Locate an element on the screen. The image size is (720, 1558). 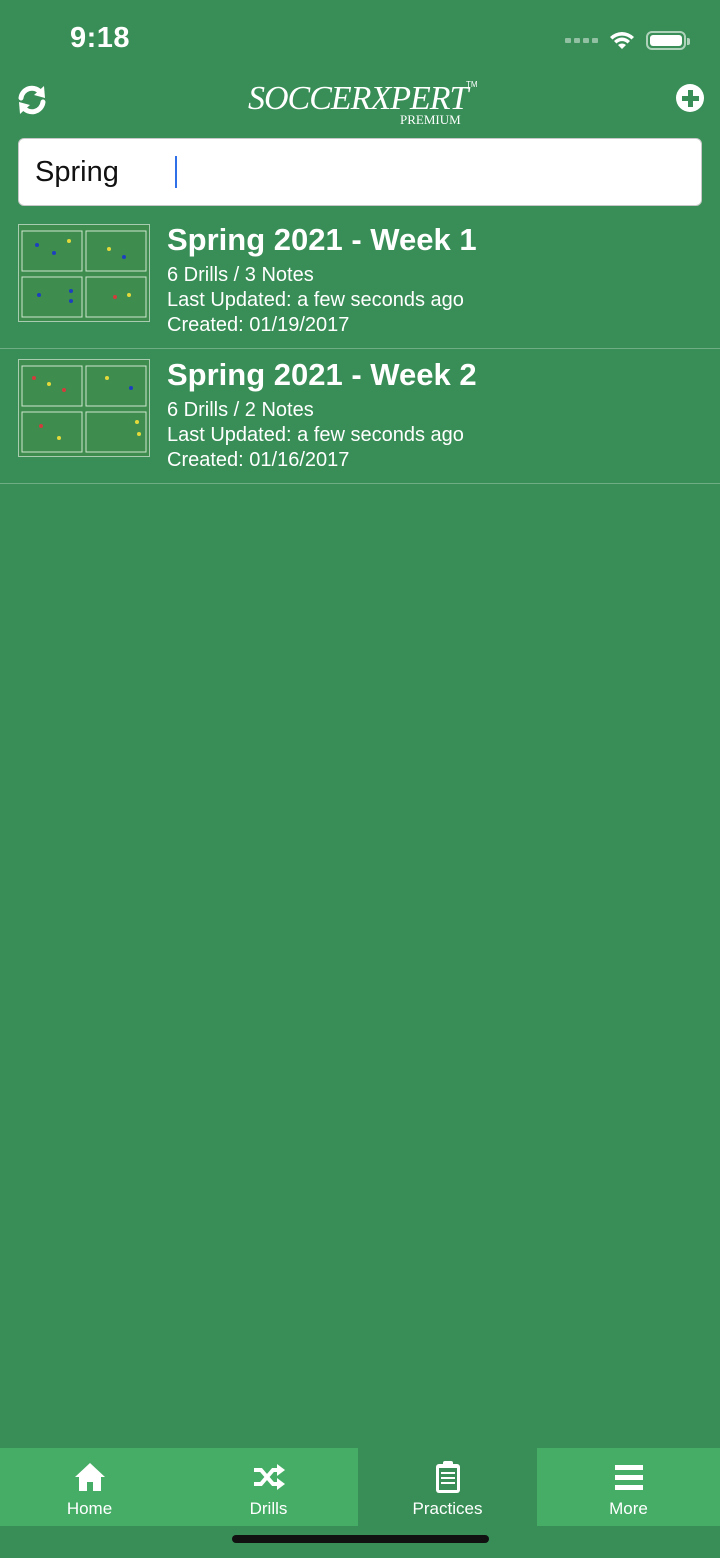
status-bar: 9:18 is located at coordinates (360, 40).